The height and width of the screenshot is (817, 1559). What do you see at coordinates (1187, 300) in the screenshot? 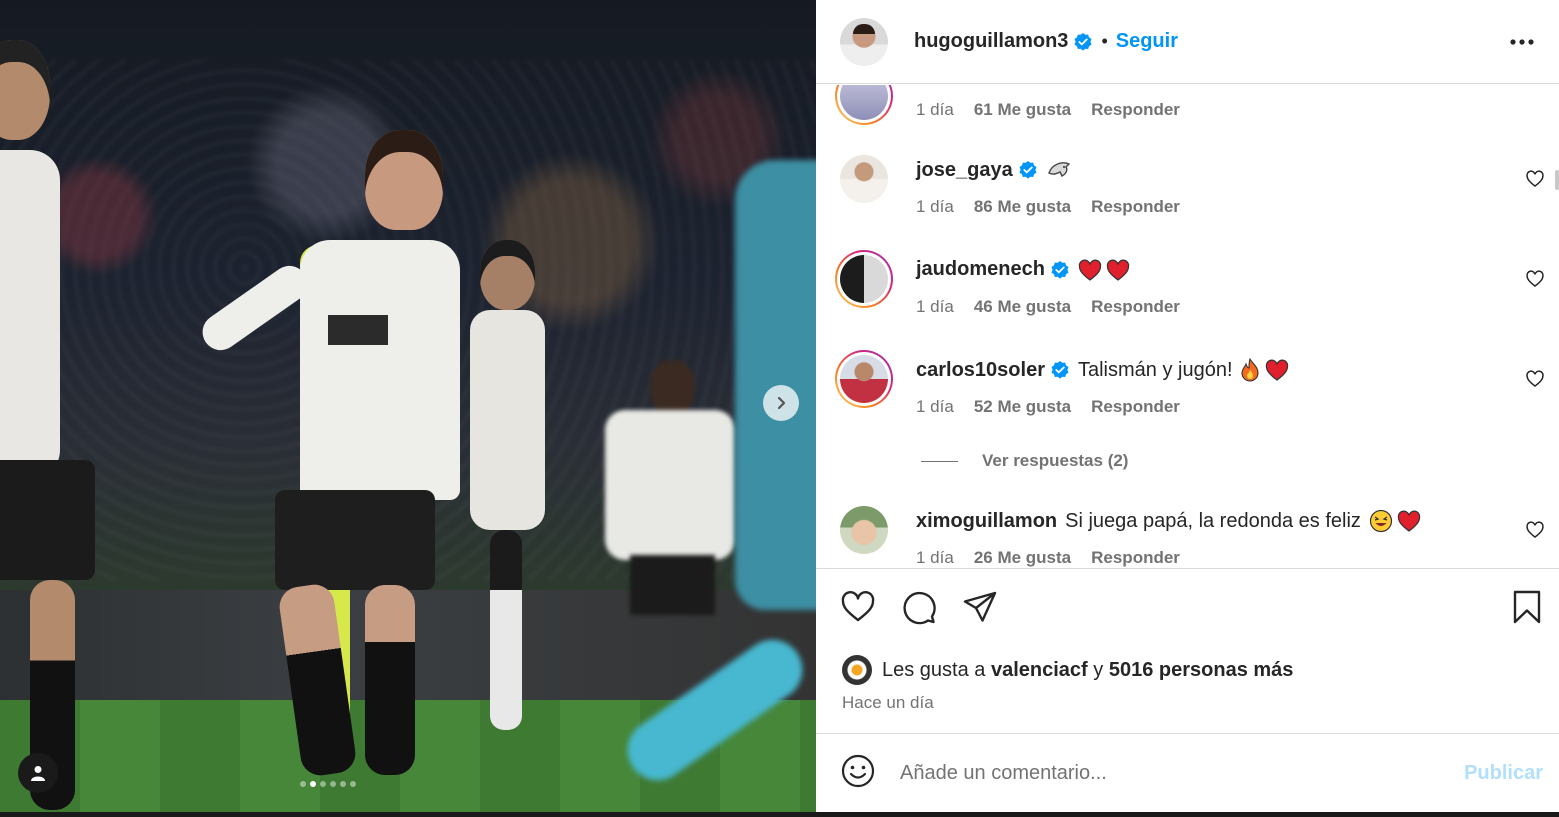
I see `comment-item: jaudomenech 1 día 46 Me gusta Responder` at bounding box center [1187, 300].